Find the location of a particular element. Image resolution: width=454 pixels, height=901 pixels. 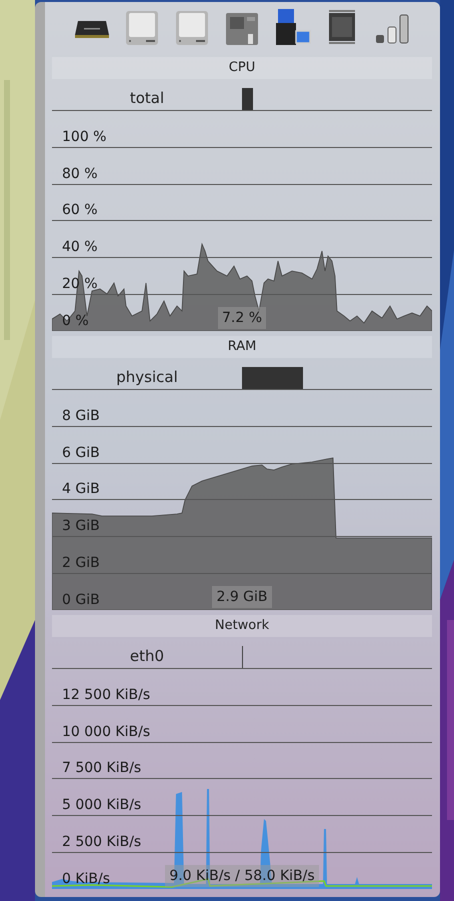

axis-label: 0 GiB is located at coordinates (81, 599).